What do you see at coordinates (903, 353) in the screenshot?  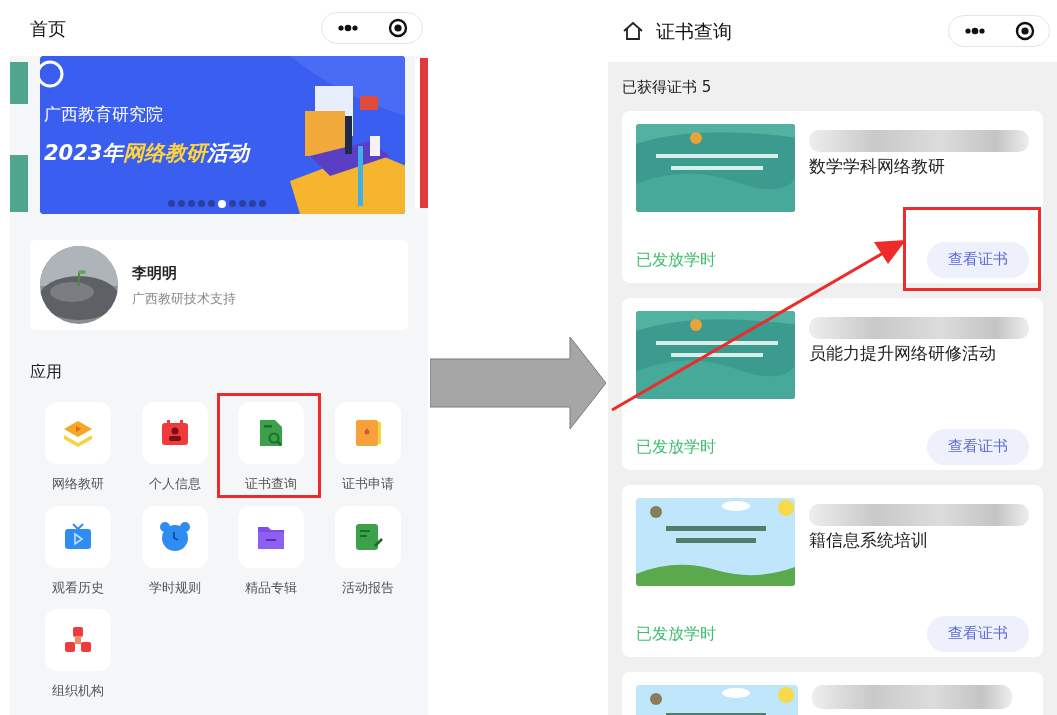 I see `certificate-title: 员能力提升网络研修活动` at bounding box center [903, 353].